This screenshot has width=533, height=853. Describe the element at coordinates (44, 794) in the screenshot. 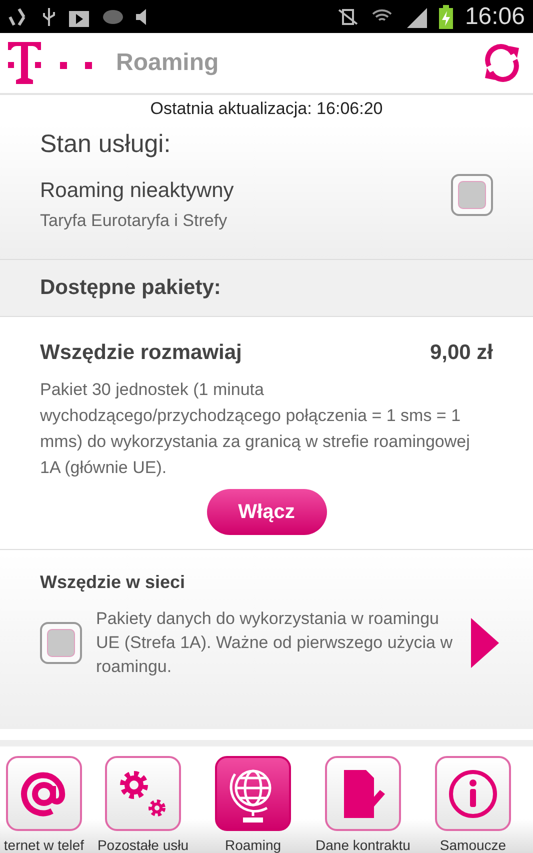

I see `at-sign-icon` at that location.